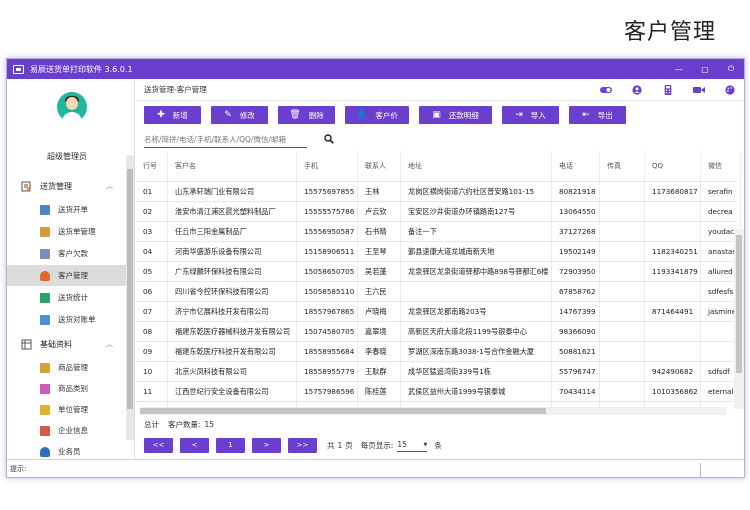 This screenshot has height=510, width=750. I want to click on sidebar-item-customers: 客户管理, so click(67, 275).